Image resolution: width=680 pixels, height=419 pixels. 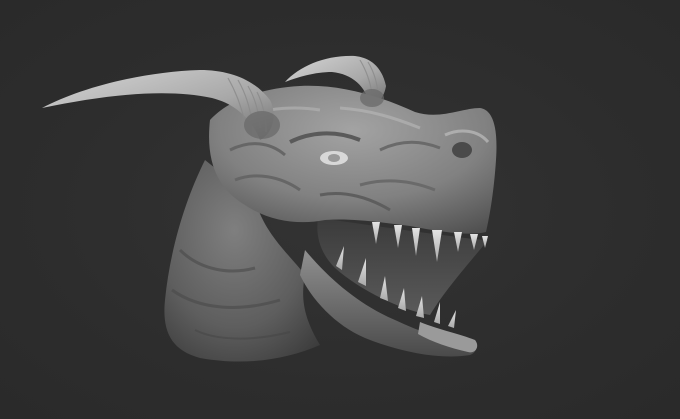 I want to click on nostril, so click(x=462, y=150).